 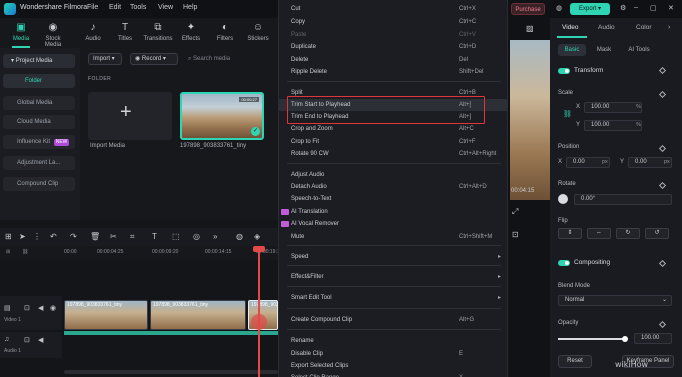 What do you see at coordinates (394, 199) in the screenshot?
I see `menu-item-speech-to-text: Speech-to-Text` at bounding box center [394, 199].